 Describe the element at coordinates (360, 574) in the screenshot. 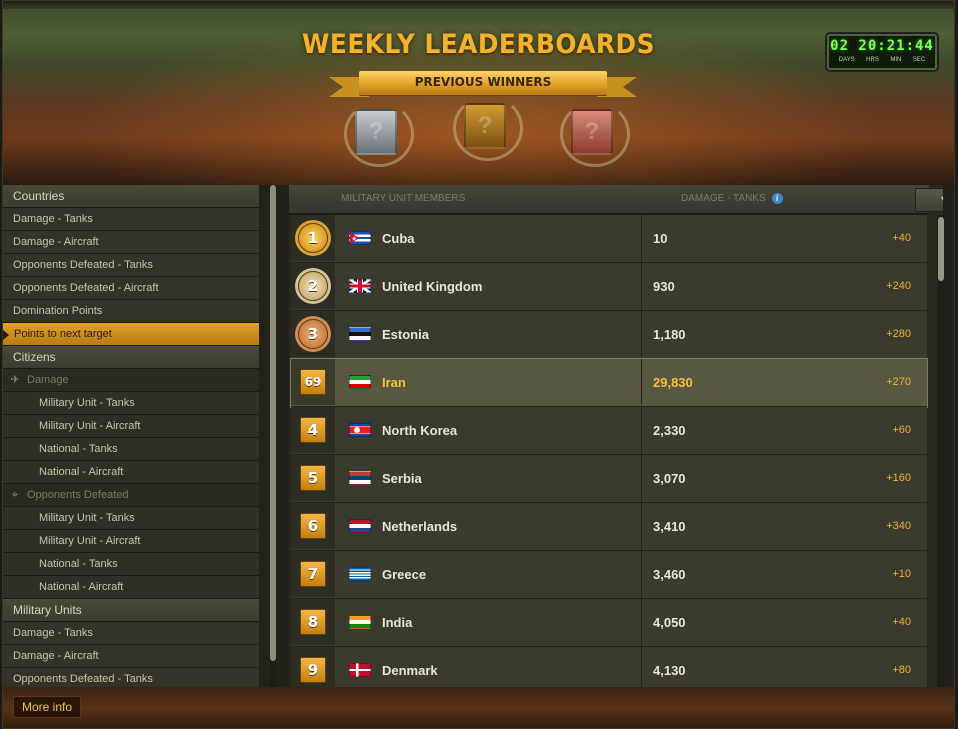

I see `greece-flag-icon` at that location.